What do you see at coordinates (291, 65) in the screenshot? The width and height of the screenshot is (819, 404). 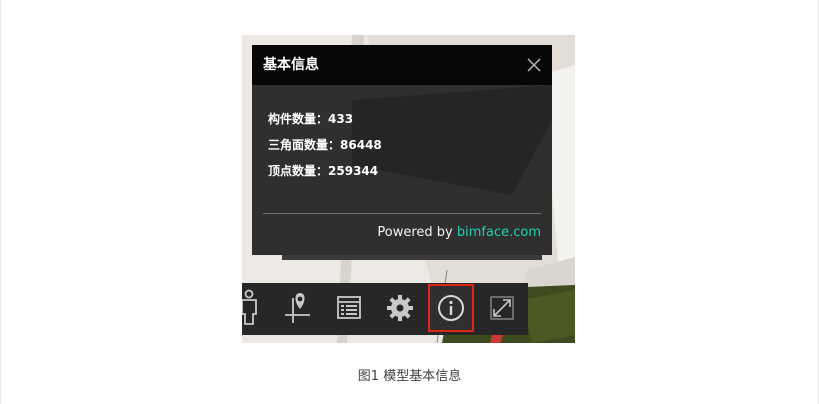 I see `dialog-title: 基本信息` at bounding box center [291, 65].